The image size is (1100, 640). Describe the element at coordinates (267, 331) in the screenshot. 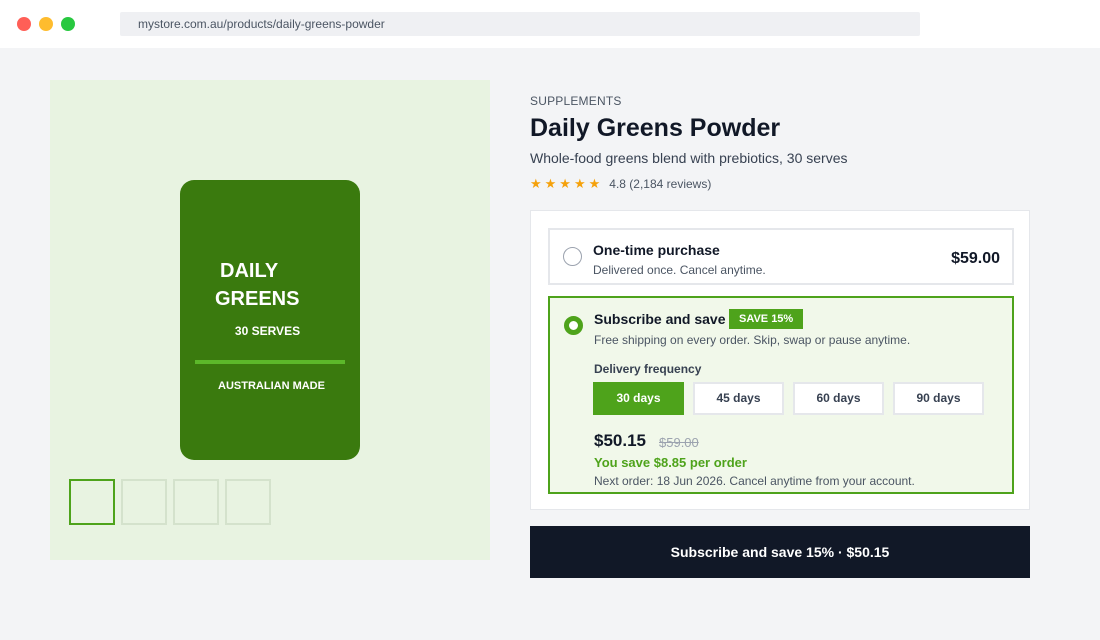

I see `pack-serves-label: 30 SERVES` at that location.